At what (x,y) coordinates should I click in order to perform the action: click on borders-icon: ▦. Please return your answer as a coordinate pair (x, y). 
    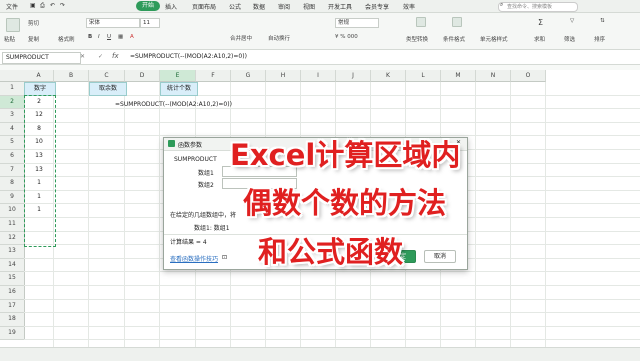
    Looking at the image, I should click on (120, 37).